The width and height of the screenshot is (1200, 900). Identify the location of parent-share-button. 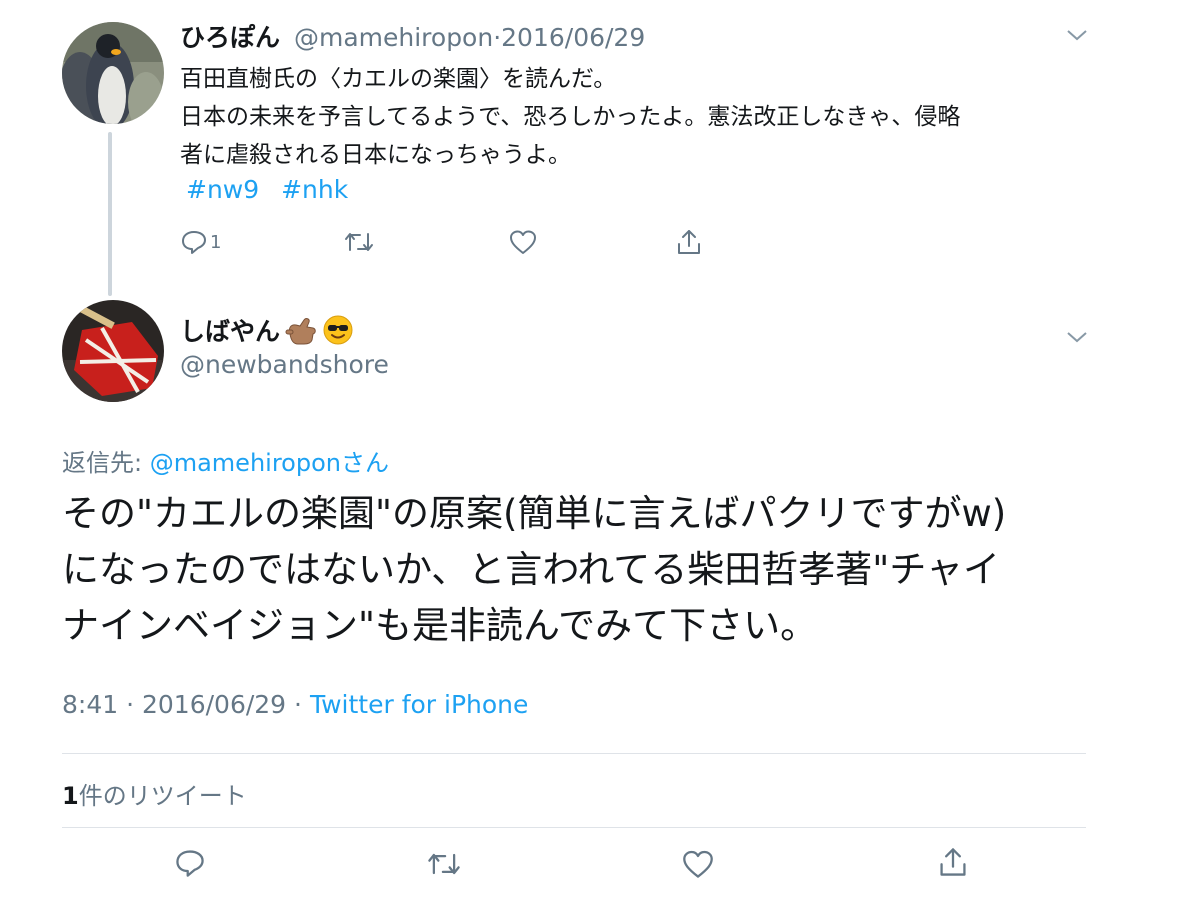
(689, 242).